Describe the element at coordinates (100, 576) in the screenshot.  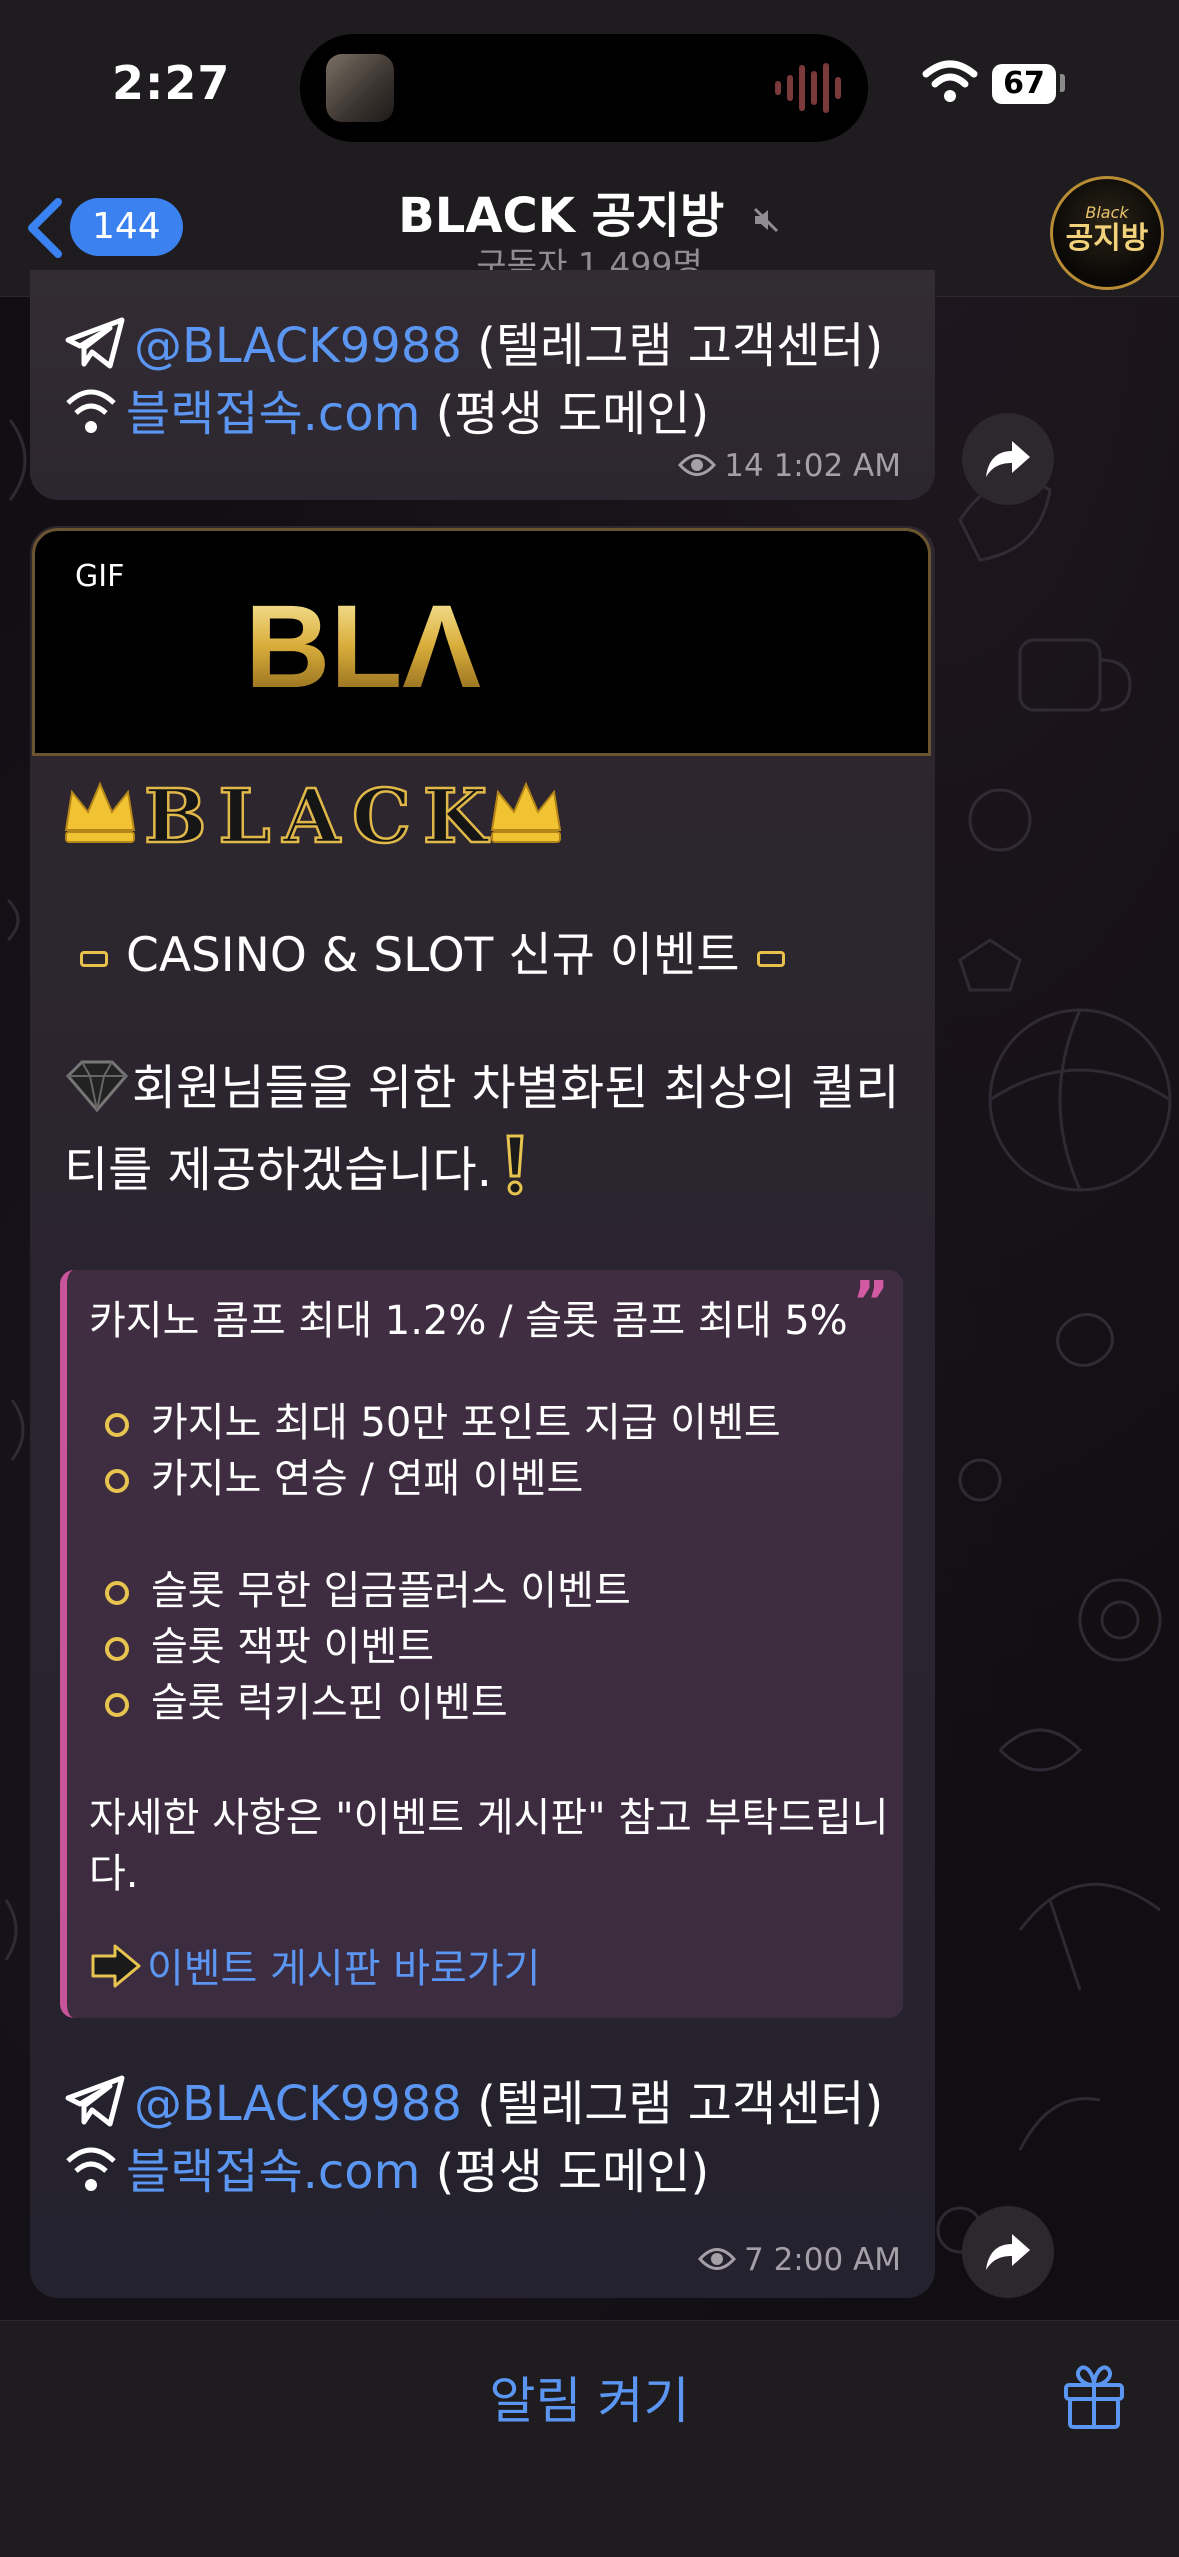
I see `gif-label: GIF` at that location.